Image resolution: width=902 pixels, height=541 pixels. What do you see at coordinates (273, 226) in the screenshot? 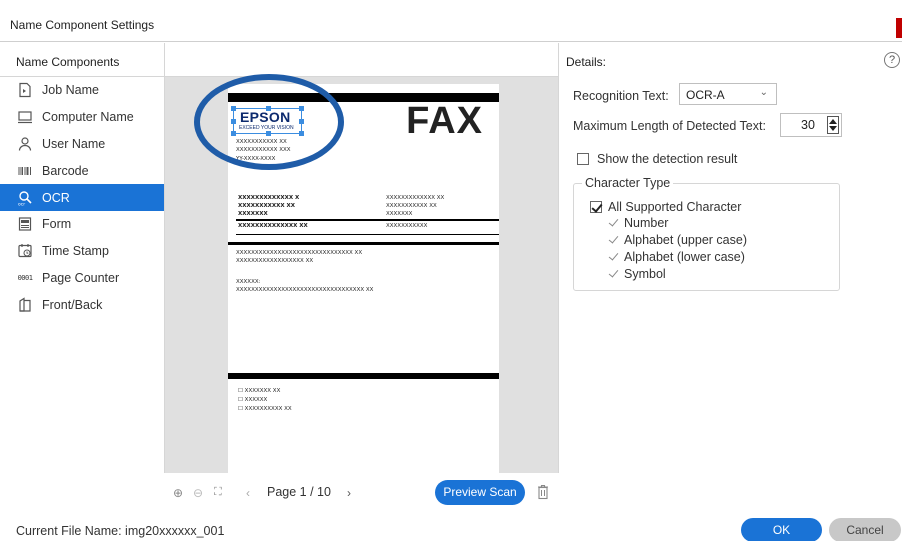
I see `sender-line: XXXXXXXXXXXXXX XX` at bounding box center [273, 226].